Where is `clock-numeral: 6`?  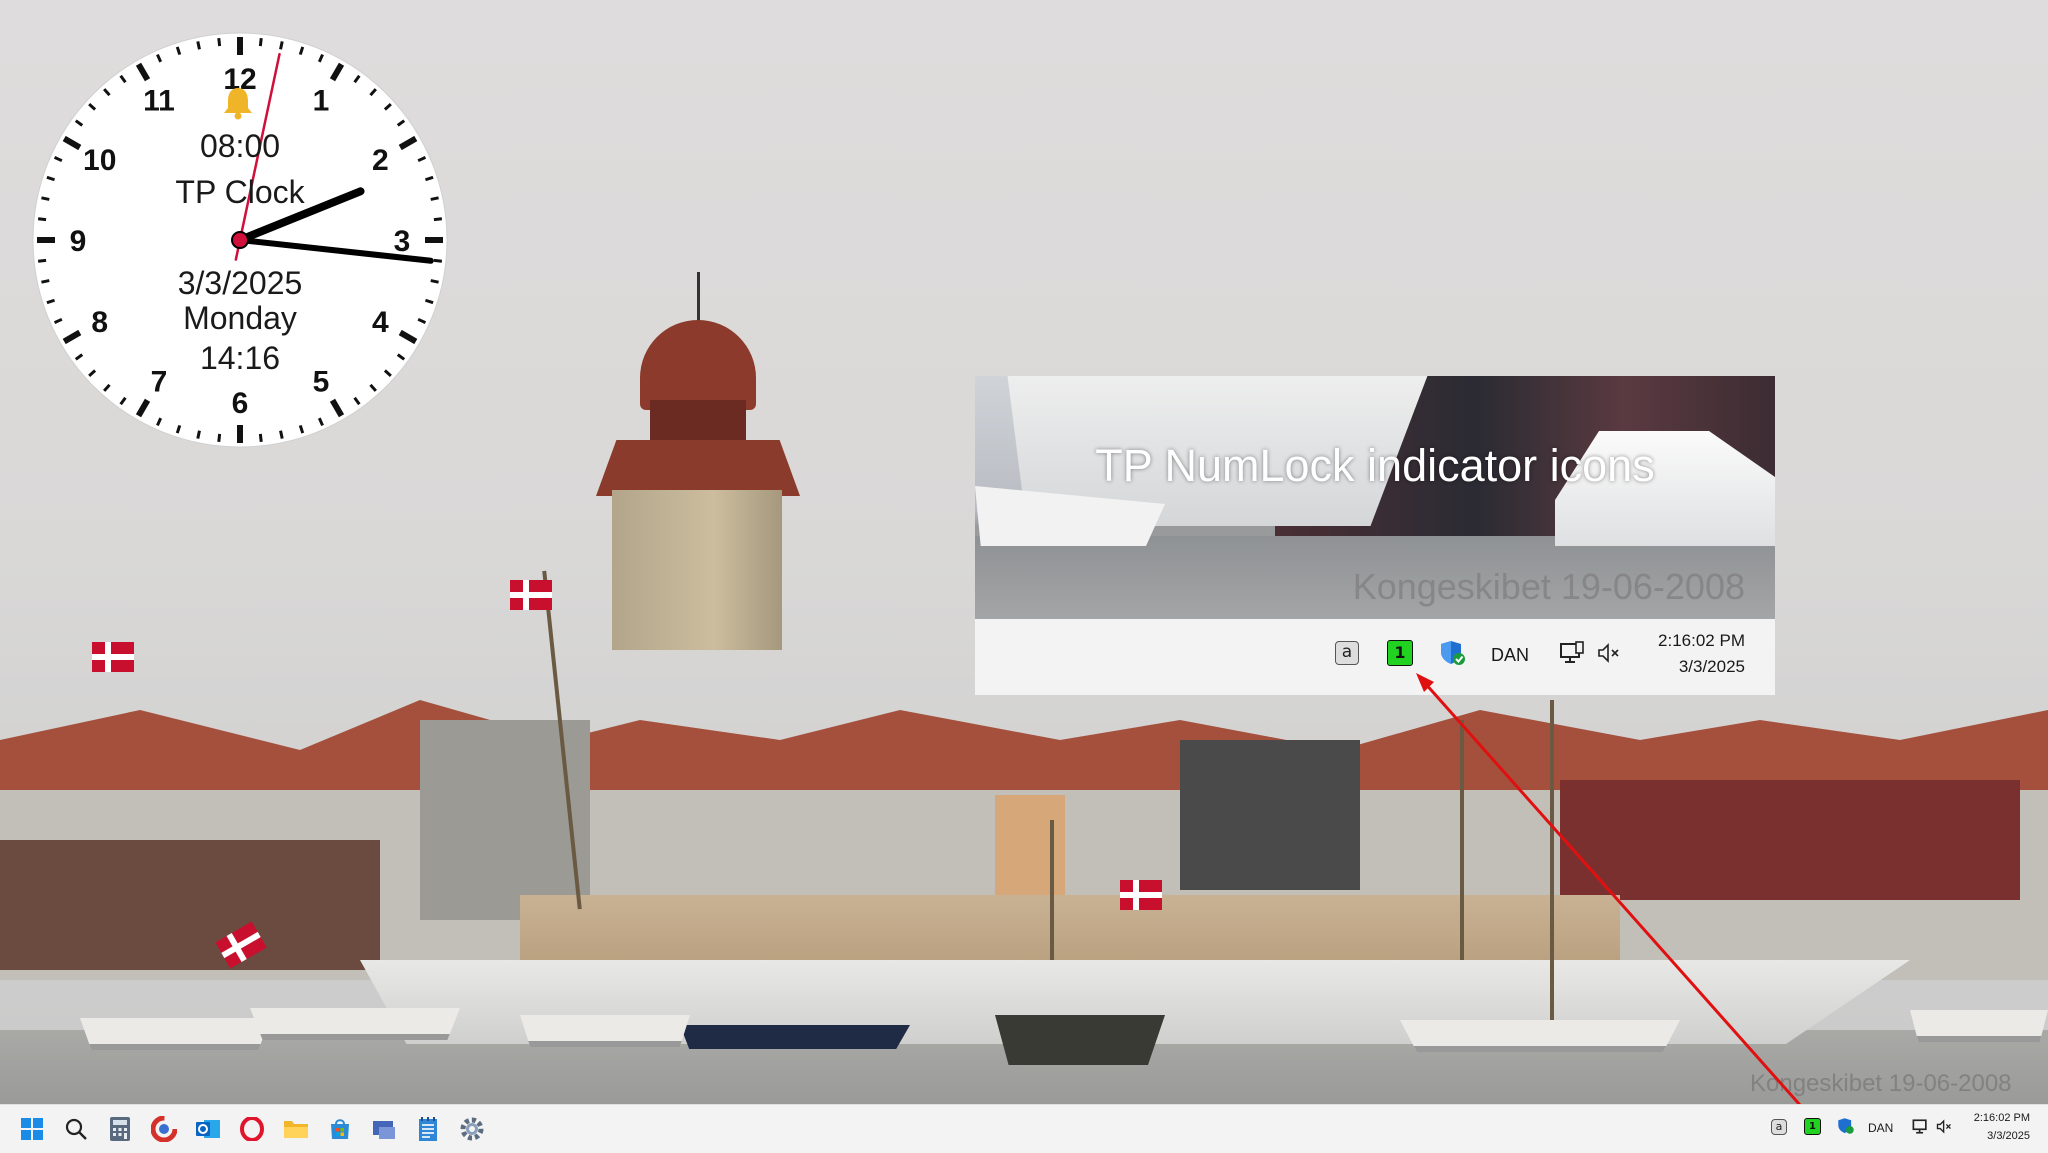 clock-numeral: 6 is located at coordinates (240, 403).